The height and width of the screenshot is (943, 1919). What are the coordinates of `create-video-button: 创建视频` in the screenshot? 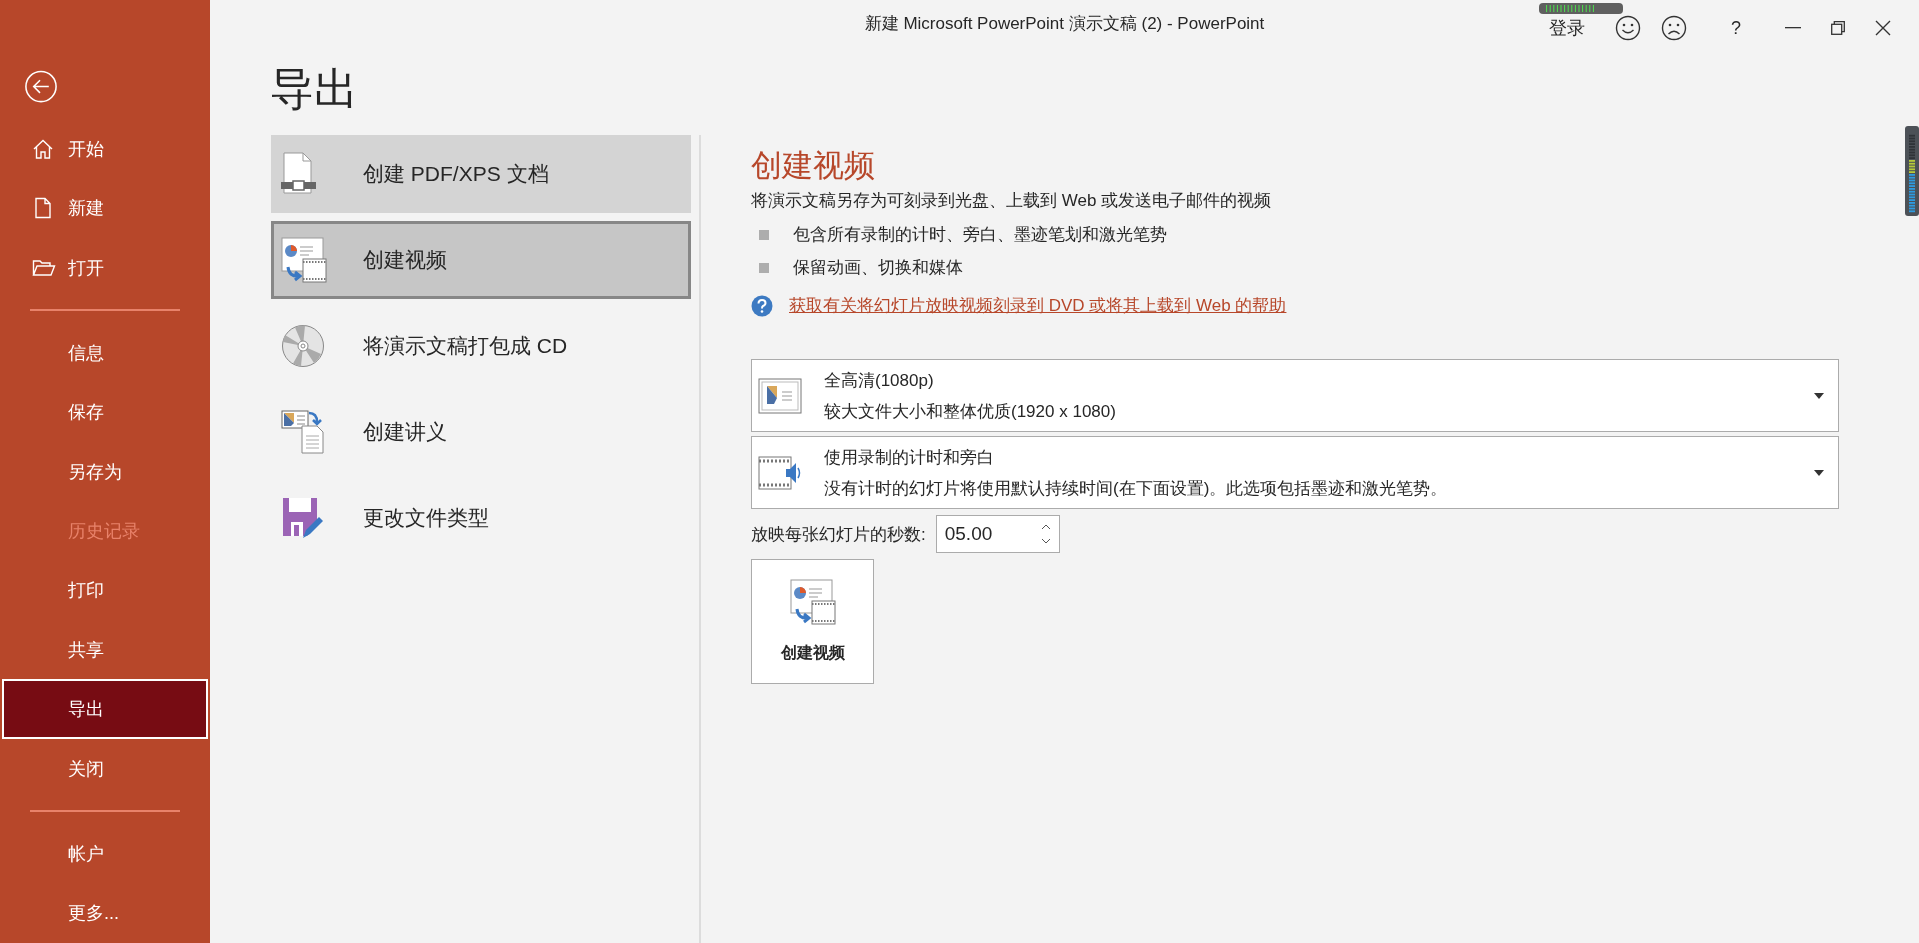 It's located at (812, 621).